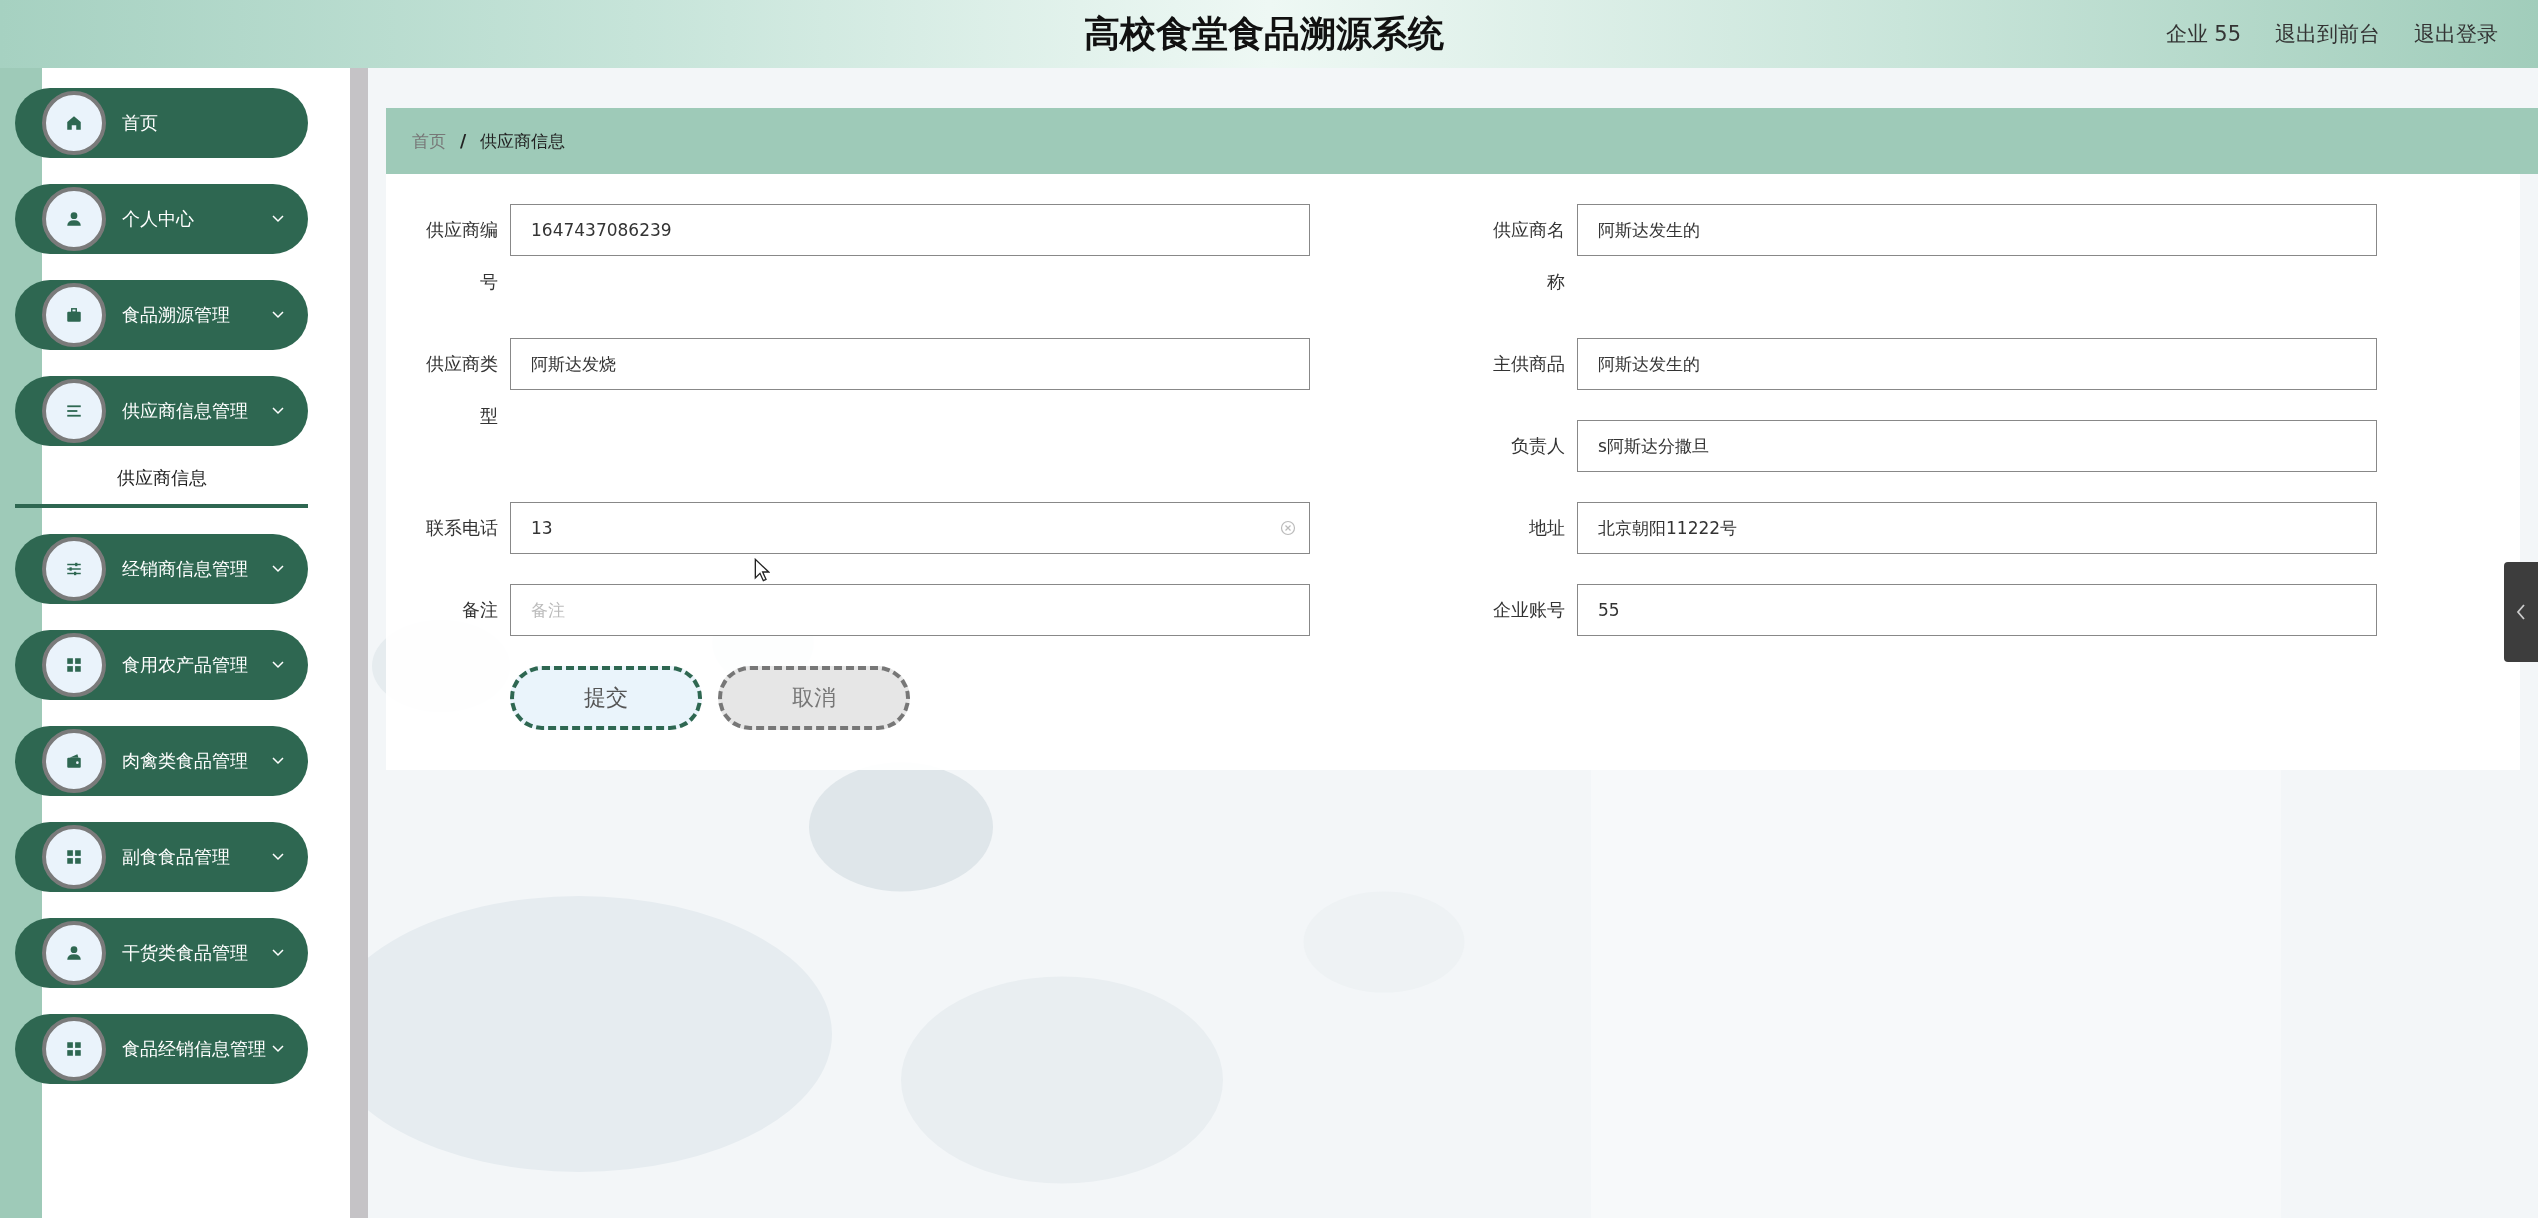 The width and height of the screenshot is (2538, 1218). What do you see at coordinates (158, 219) in the screenshot?
I see `menu-label: 个人中心` at bounding box center [158, 219].